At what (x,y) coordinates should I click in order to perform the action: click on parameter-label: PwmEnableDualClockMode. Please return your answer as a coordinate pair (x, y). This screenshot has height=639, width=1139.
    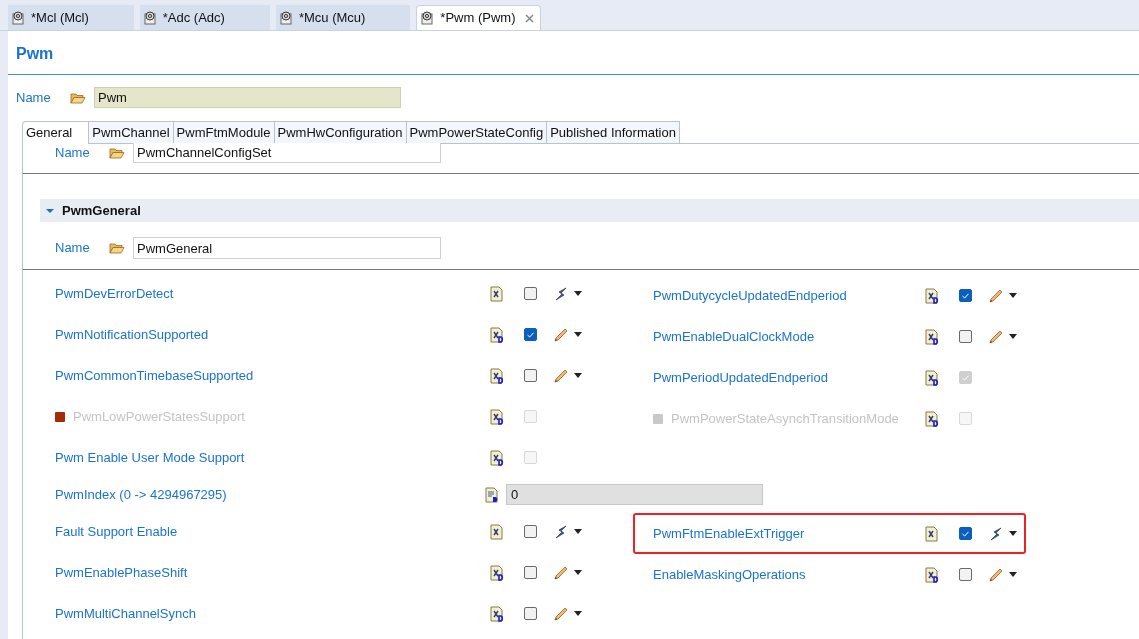
    Looking at the image, I should click on (734, 336).